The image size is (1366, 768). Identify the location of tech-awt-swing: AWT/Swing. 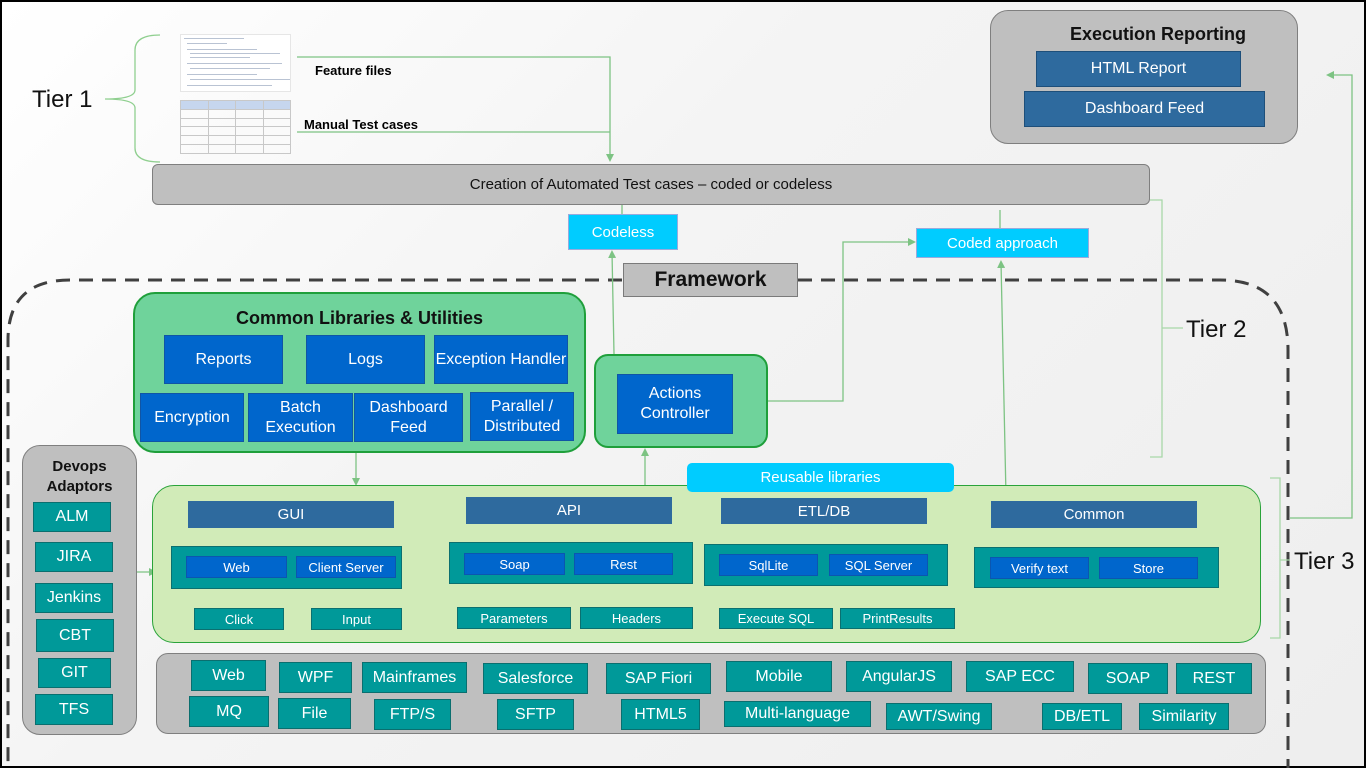
(939, 716).